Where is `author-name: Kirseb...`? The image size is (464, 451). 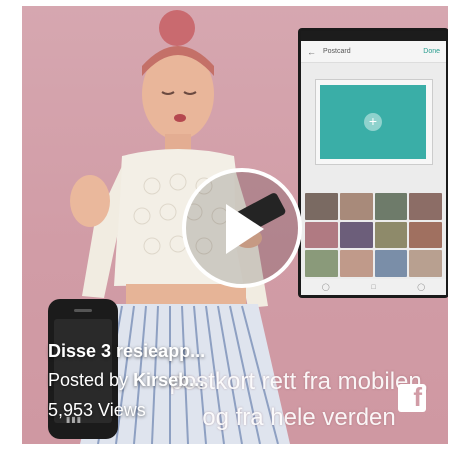
author-name: Kirseb... is located at coordinates (168, 380).